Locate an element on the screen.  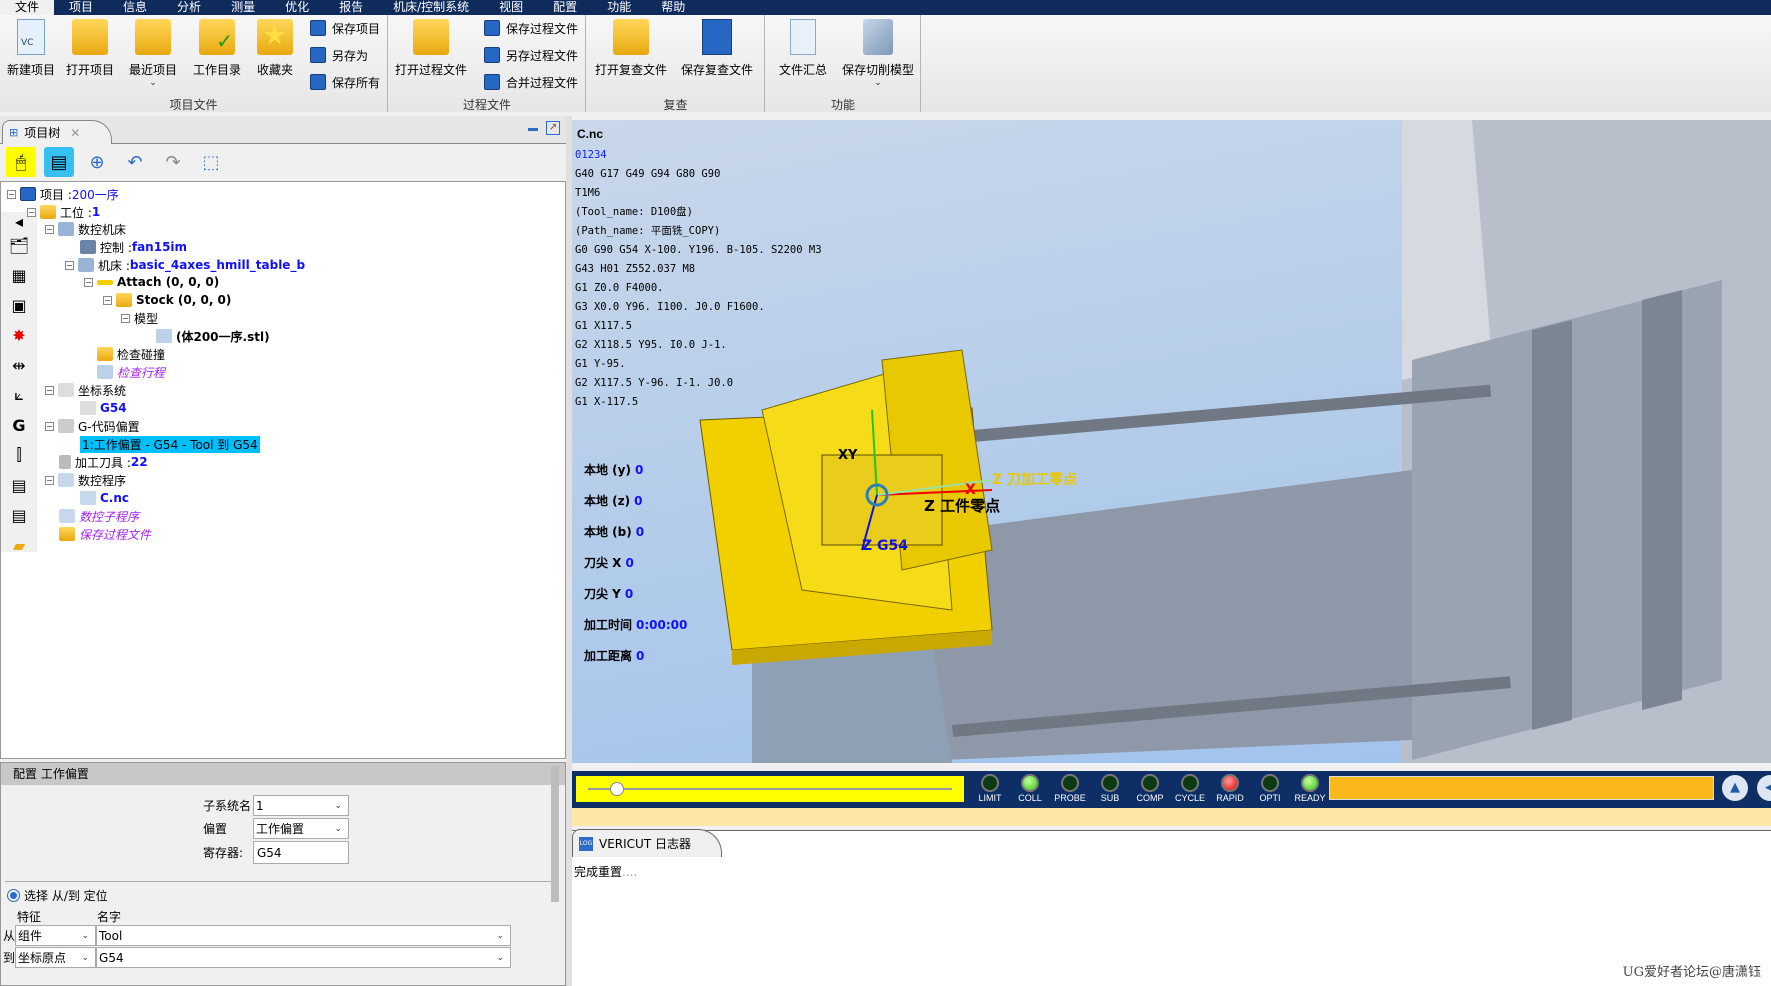
save-cut-model-button: 保存切削模型 ⌄ is located at coordinates (878, 53).